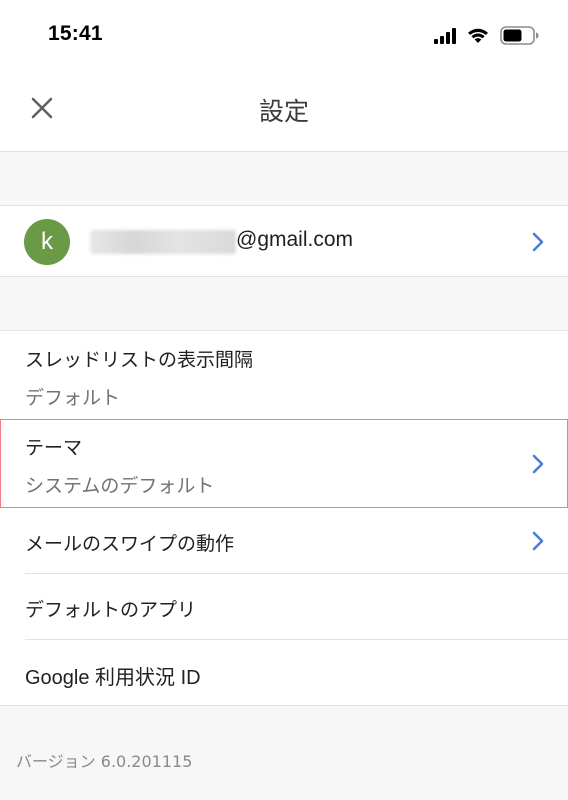  I want to click on setting-default-apps: デフォルトのアプリ, so click(284, 607).